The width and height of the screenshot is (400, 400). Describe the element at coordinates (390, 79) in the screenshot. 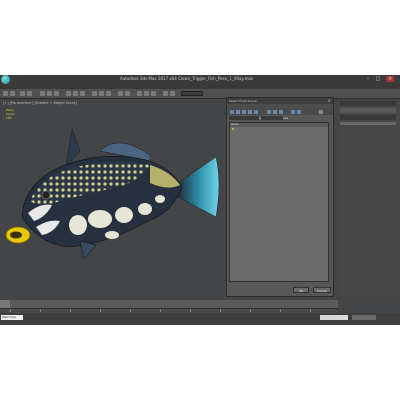

I see `close-button: ×` at that location.